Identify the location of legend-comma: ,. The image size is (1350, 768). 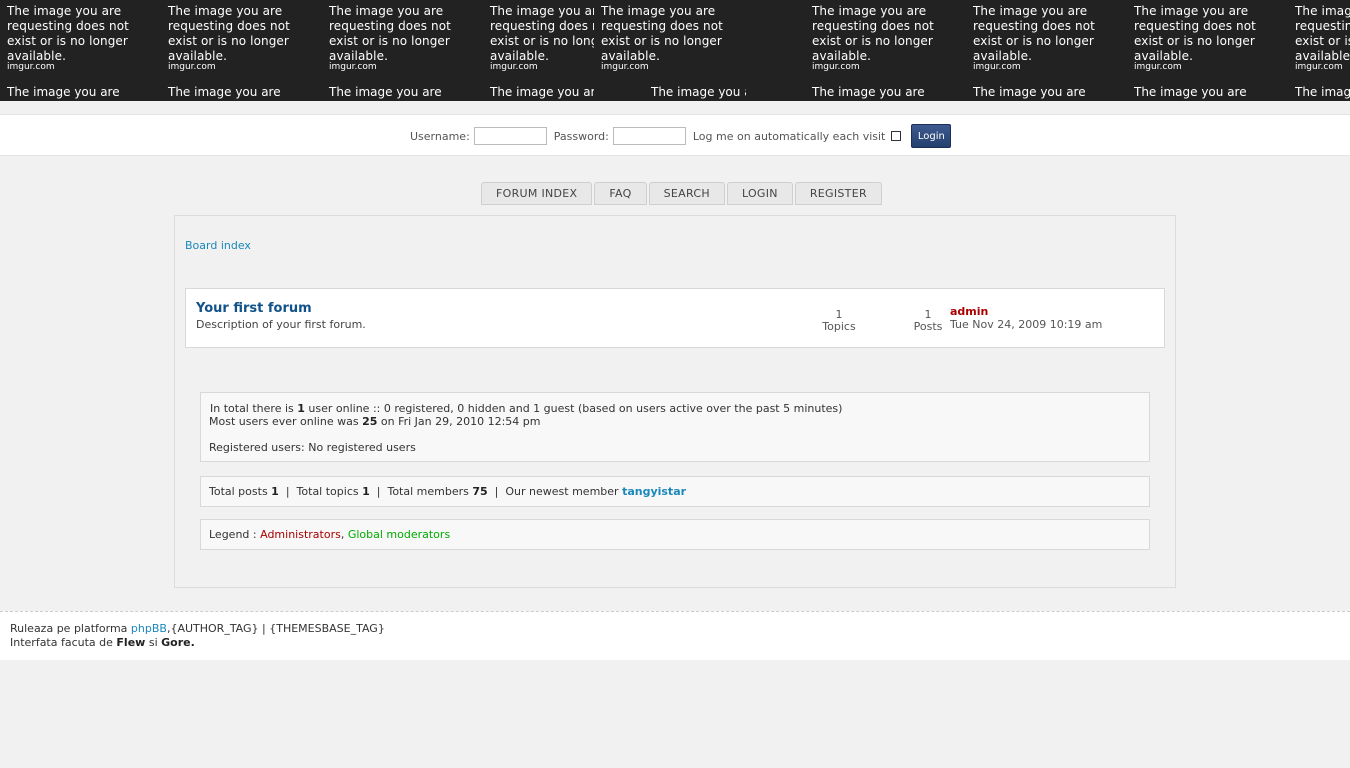
(342, 534).